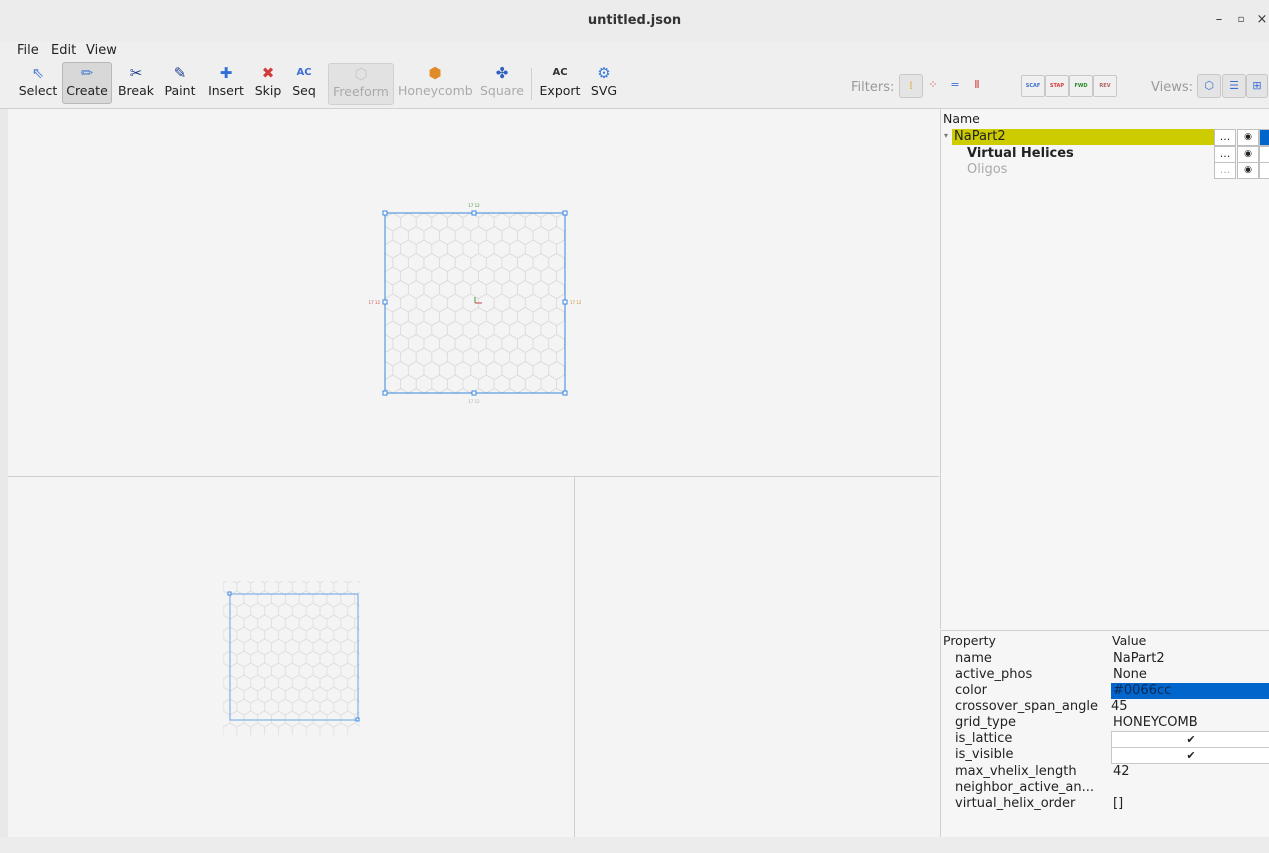  Describe the element at coordinates (28, 50) in the screenshot. I see `menu-file: File` at that location.